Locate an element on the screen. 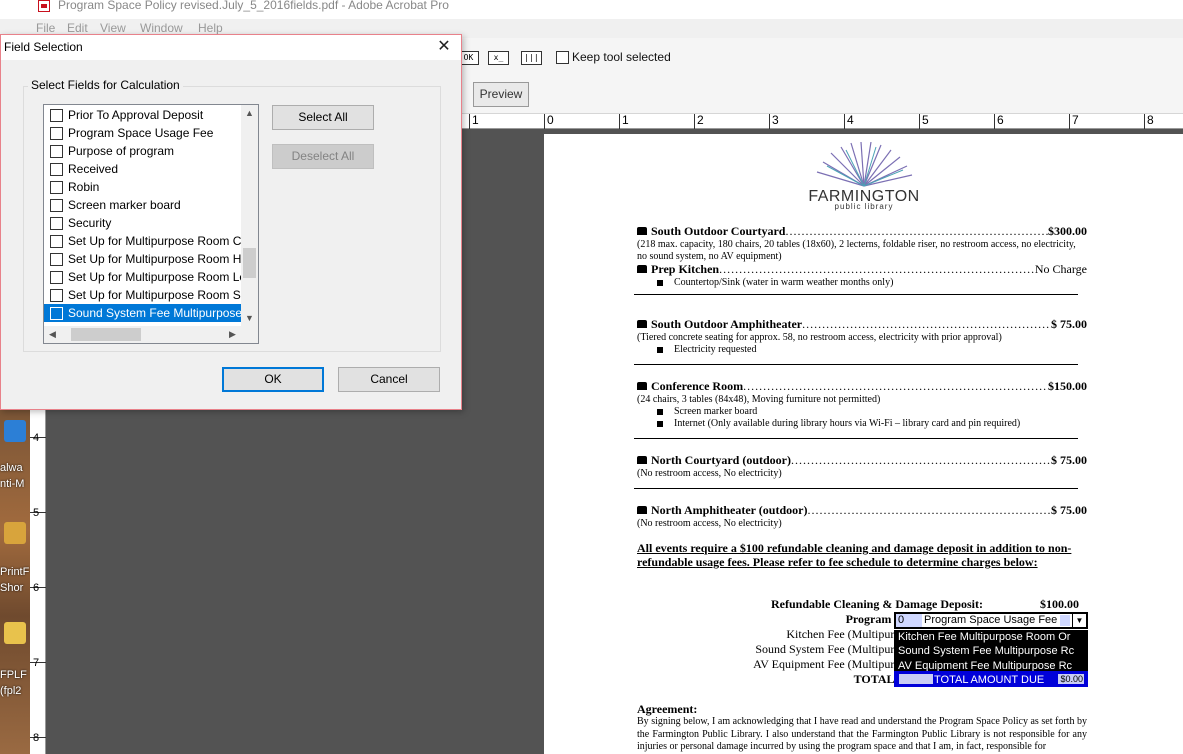  list-item: Prior To Approval Deposit is located at coordinates (143, 115).